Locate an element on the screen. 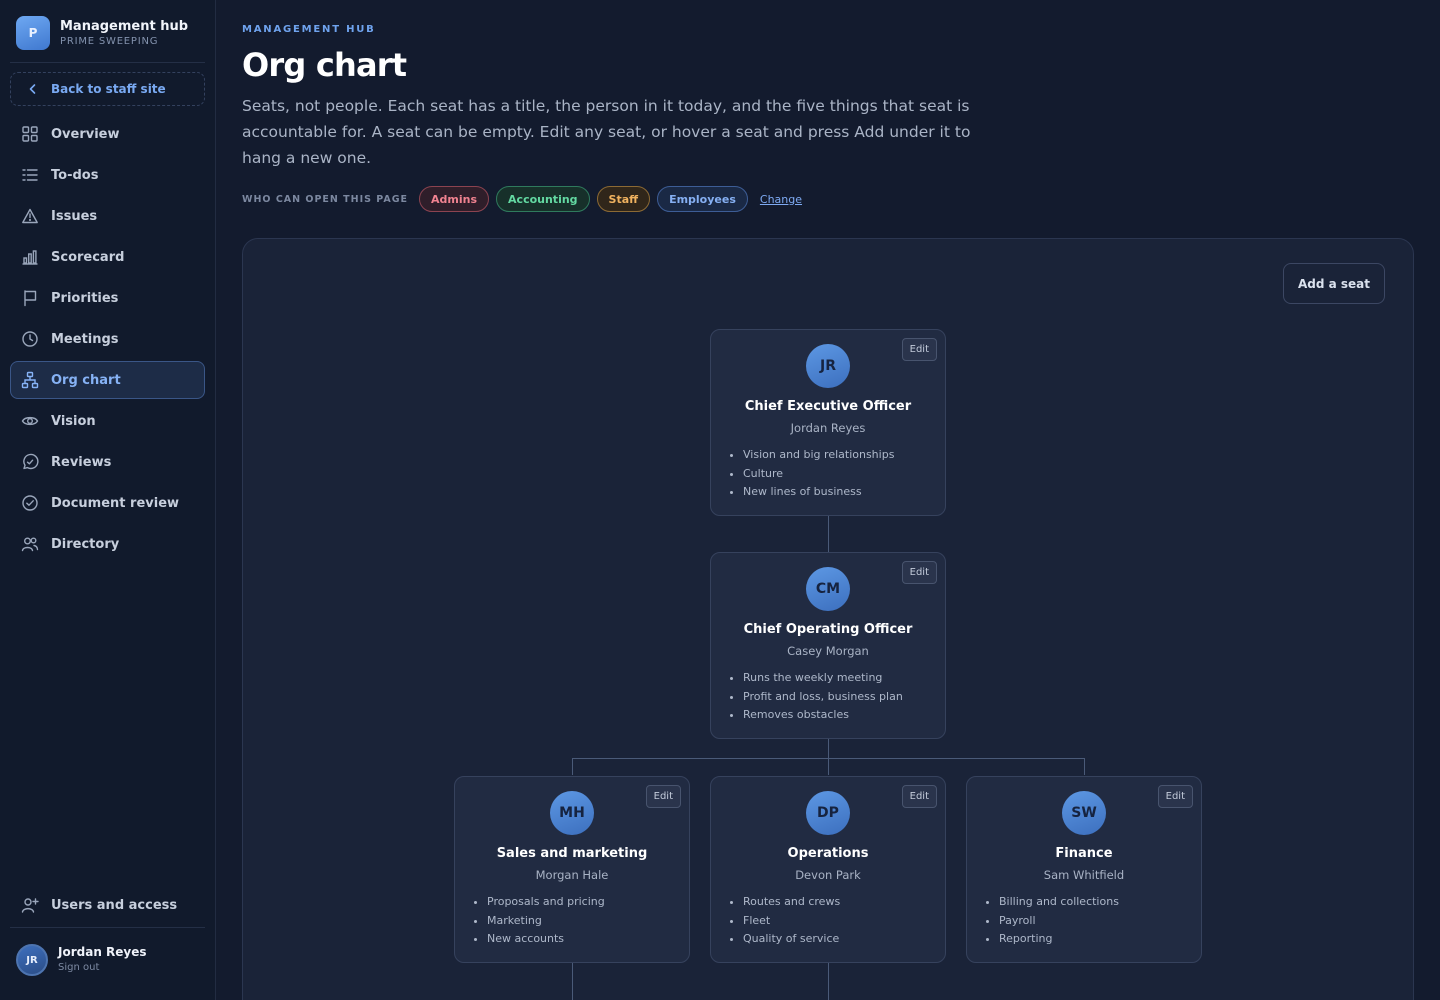 The image size is (1440, 1000). back-to-staff-site-link: Back to staff site is located at coordinates (107, 89).